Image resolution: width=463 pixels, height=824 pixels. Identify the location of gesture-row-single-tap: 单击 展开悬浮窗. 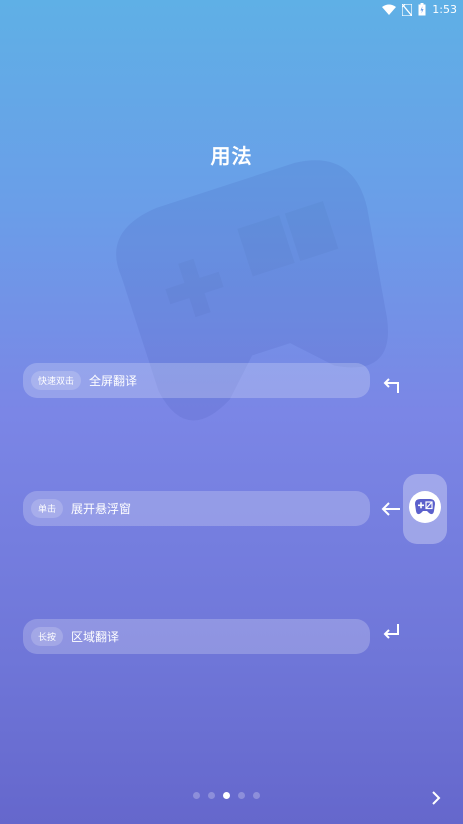
(196, 508).